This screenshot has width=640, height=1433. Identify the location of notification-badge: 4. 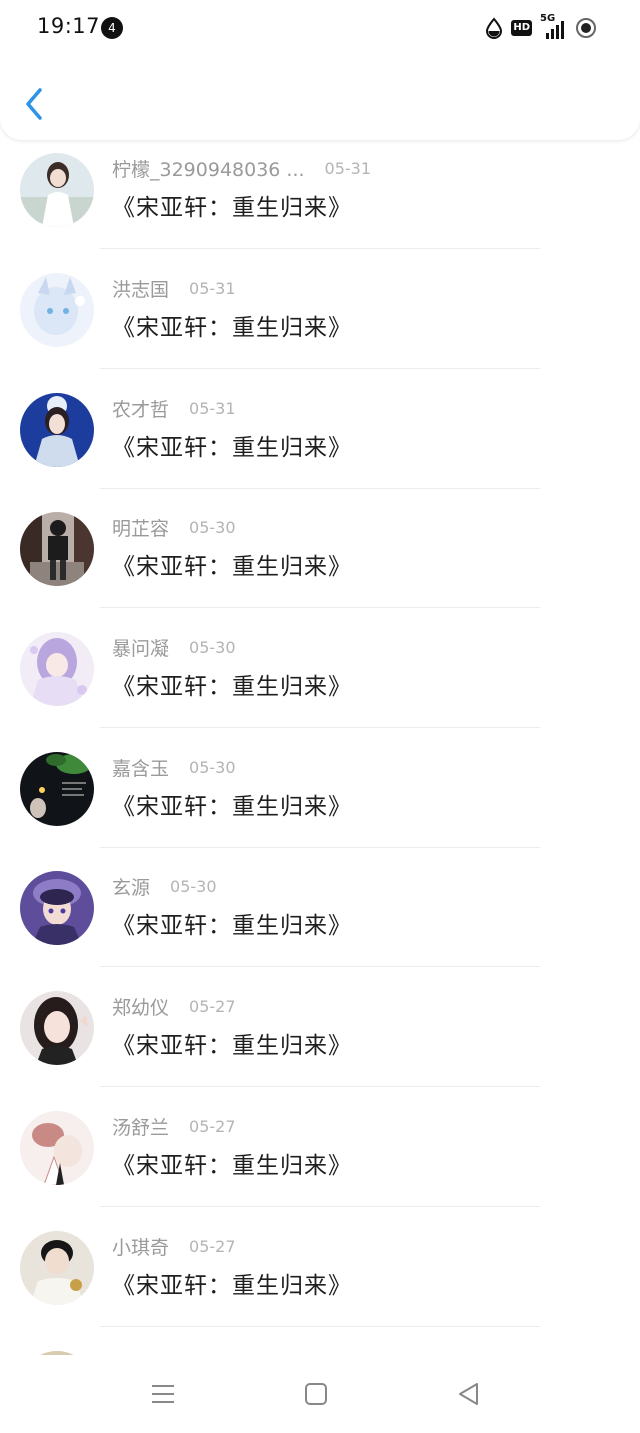
(112, 28).